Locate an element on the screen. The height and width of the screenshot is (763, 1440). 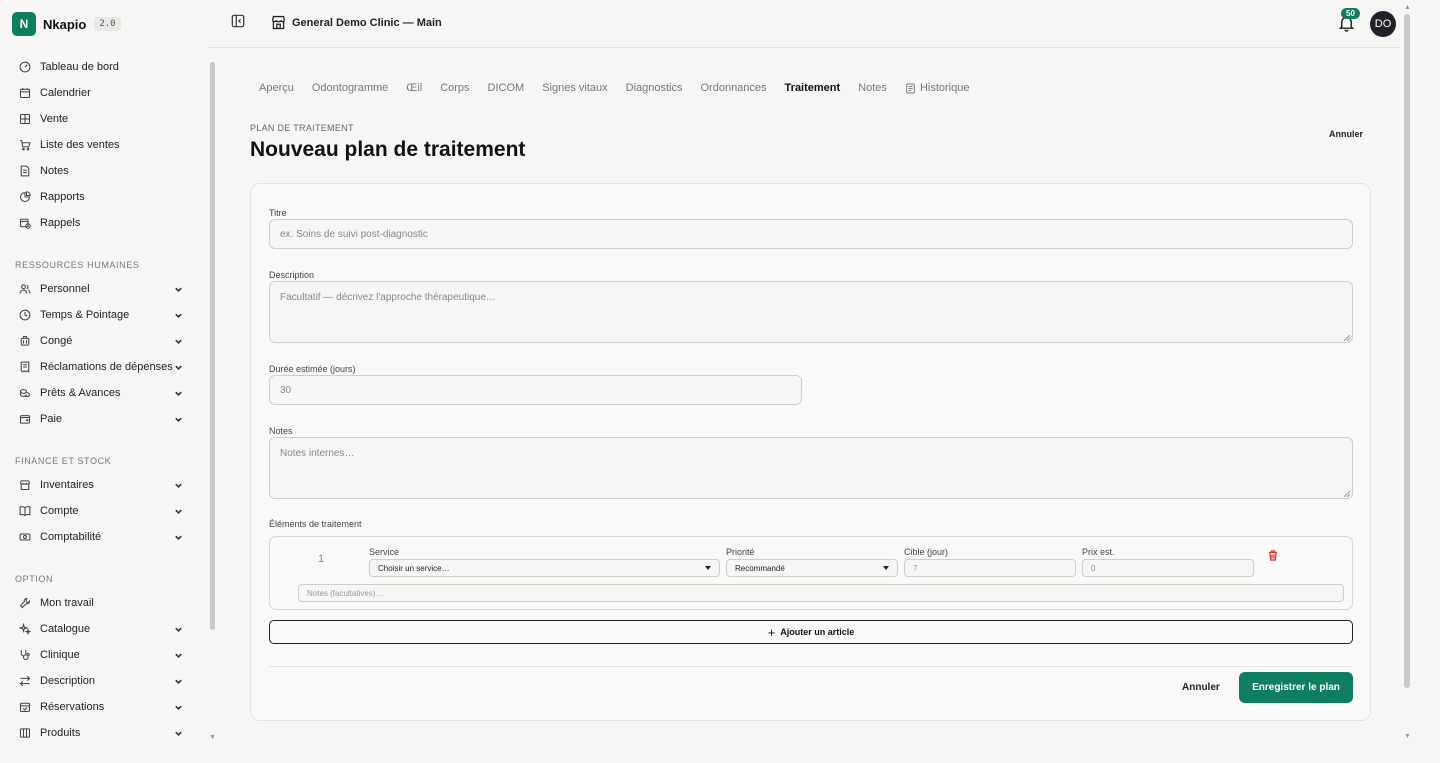
sidebar-item-paie: Paie is located at coordinates (104, 419).